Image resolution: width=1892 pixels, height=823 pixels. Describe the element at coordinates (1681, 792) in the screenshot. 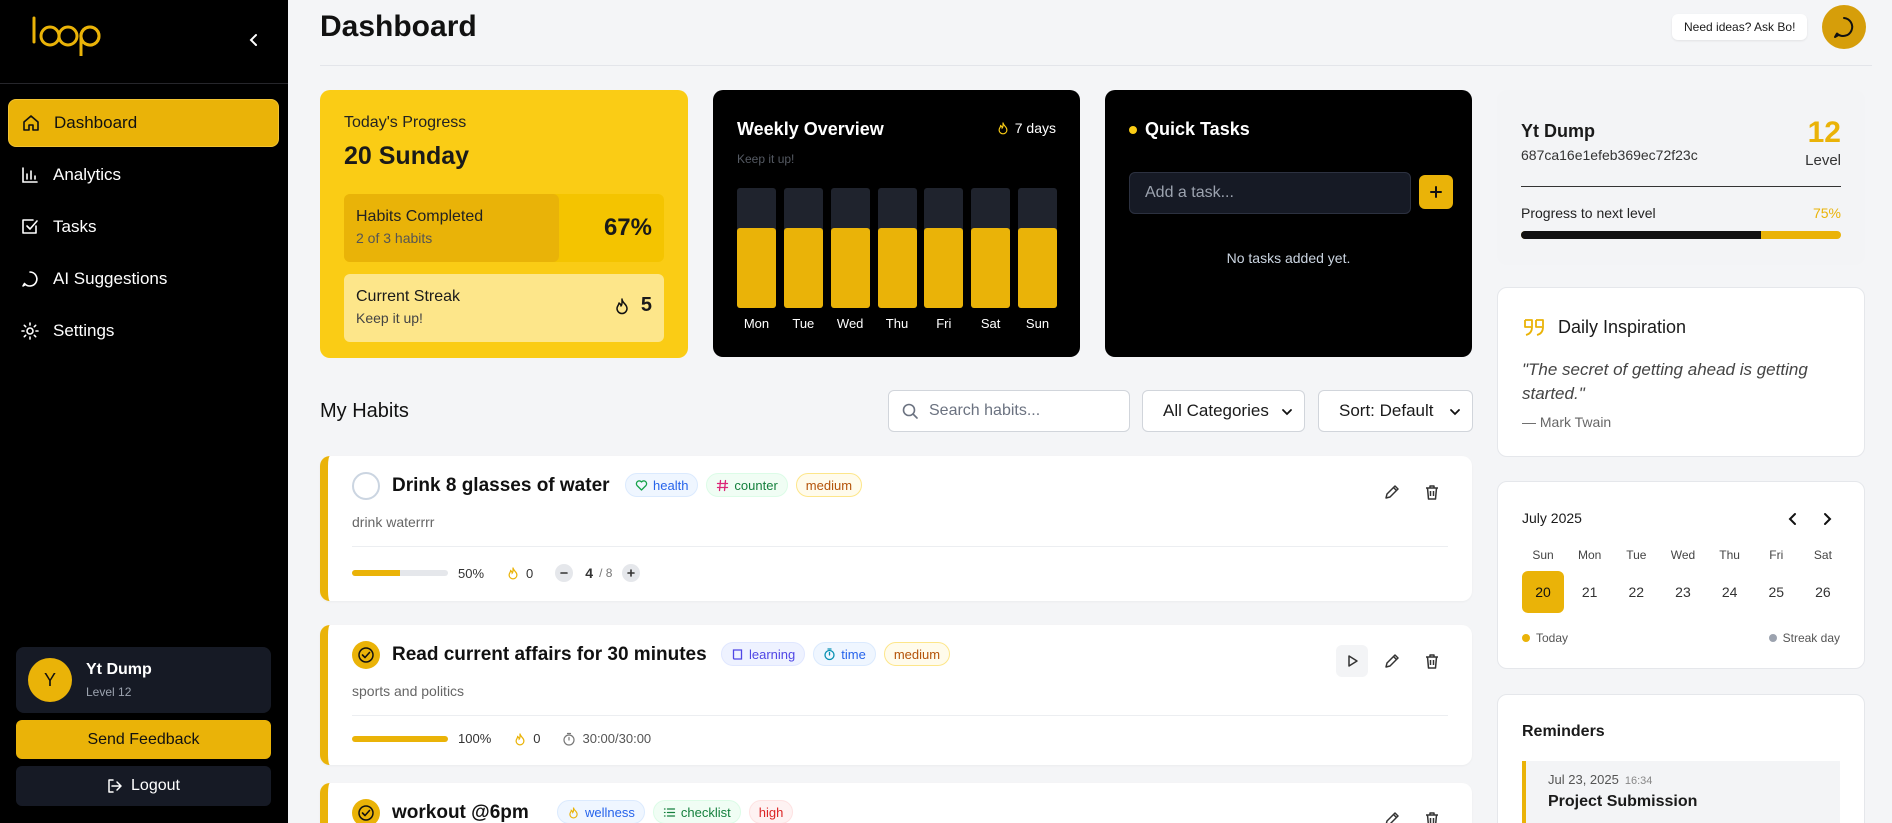

I see `reminder-item: Jul 23, 2025 16:34 Project Submission` at that location.